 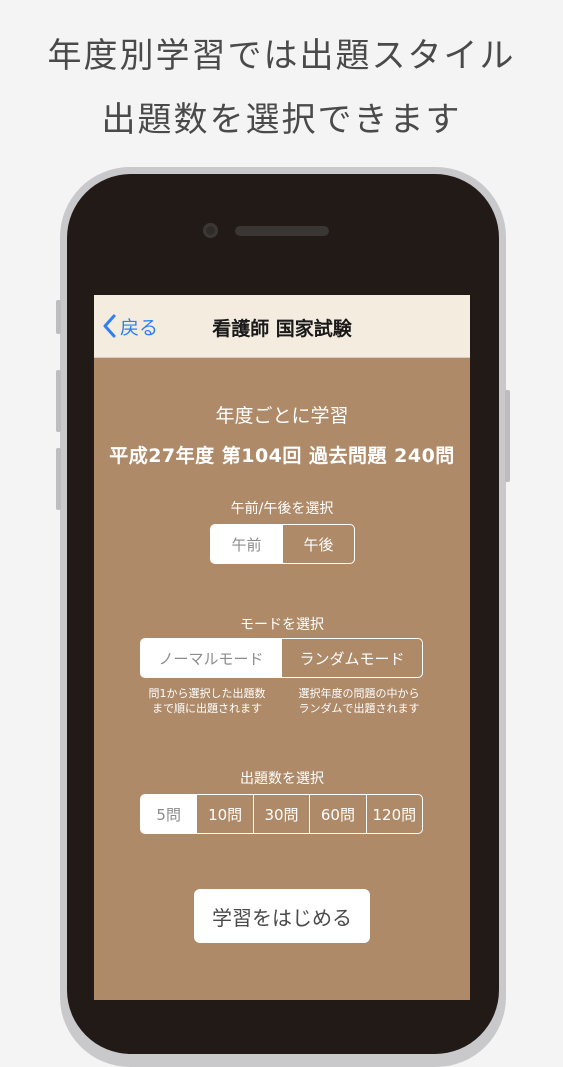 I want to click on front-camera, so click(x=210, y=230).